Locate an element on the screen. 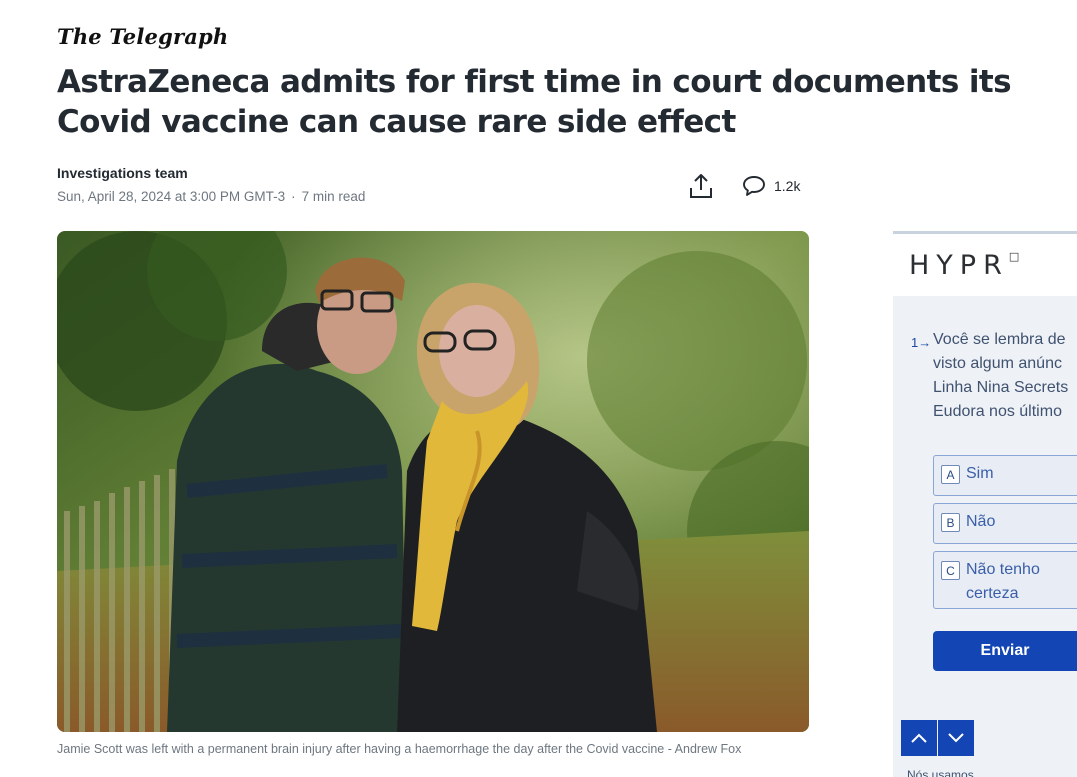  article-date: Sun, April 28, 2024 at 3:00 PM GMT-3 is located at coordinates (171, 196).